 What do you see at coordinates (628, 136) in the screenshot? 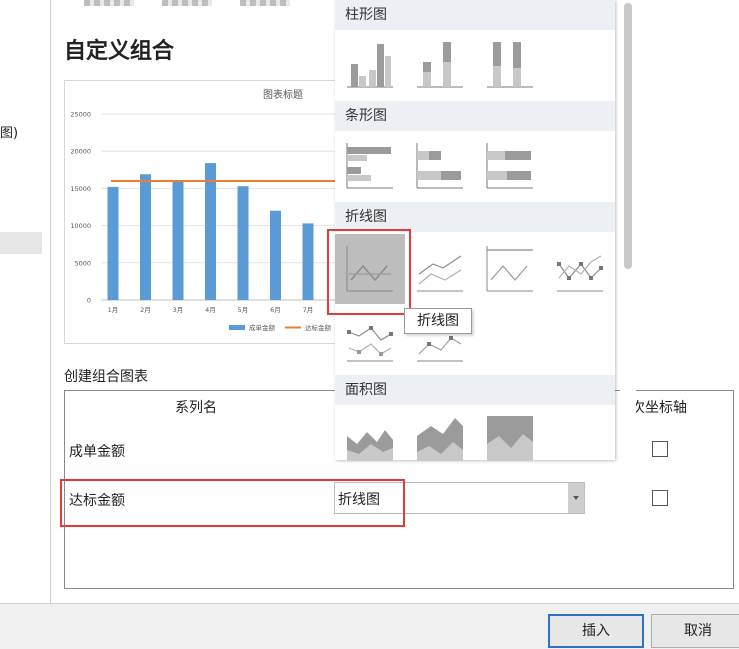
I see `gallery-scroll-thumb` at bounding box center [628, 136].